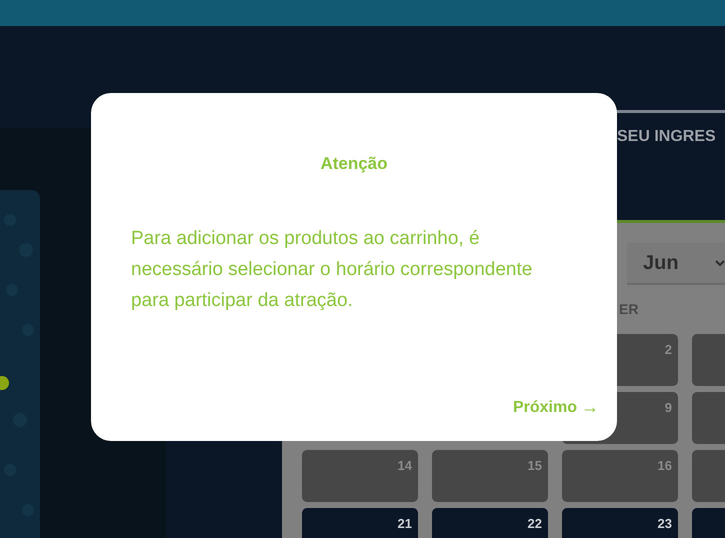  Describe the element at coordinates (620, 476) in the screenshot. I see `day-cell: 16` at that location.